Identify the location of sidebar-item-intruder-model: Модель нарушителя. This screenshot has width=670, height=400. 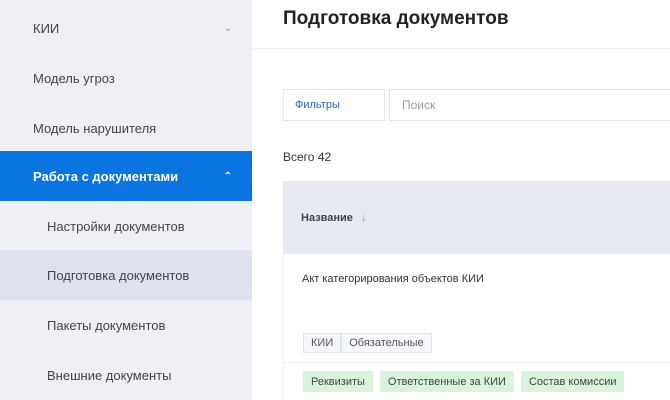
(126, 128).